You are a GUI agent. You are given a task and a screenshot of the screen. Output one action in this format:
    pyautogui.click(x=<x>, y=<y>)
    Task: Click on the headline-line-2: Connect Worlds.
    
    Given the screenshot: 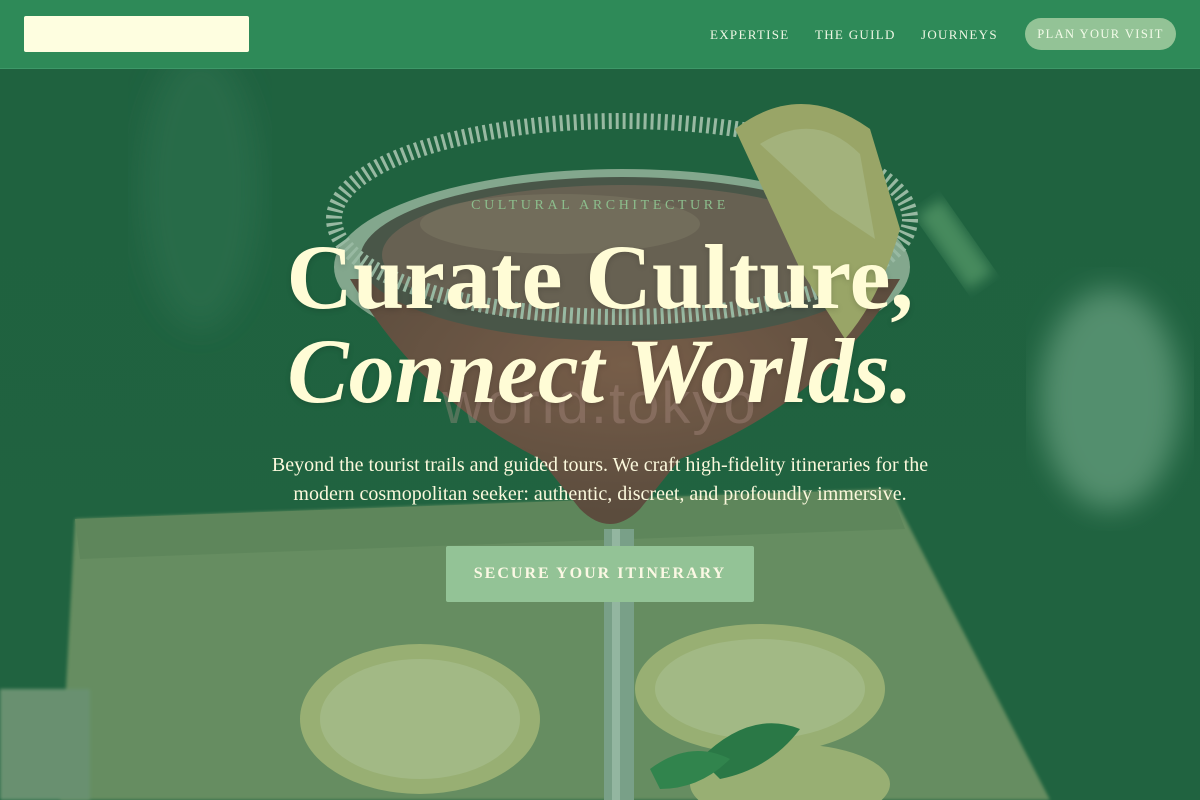 What is the action you would take?
    pyautogui.click(x=600, y=371)
    